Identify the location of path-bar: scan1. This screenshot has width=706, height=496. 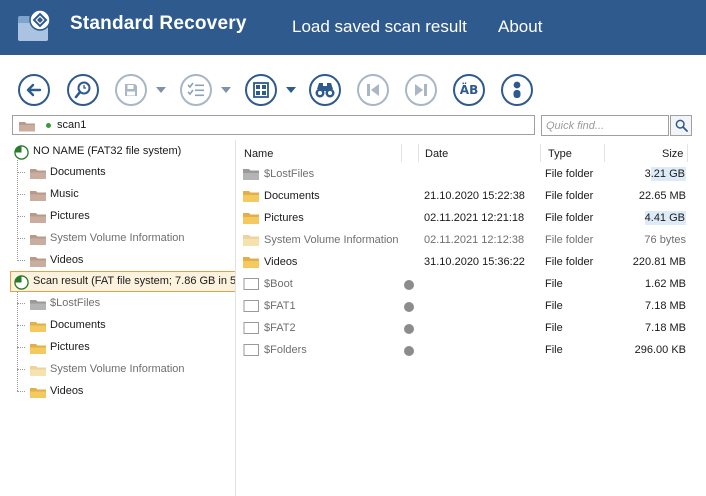
(273, 125).